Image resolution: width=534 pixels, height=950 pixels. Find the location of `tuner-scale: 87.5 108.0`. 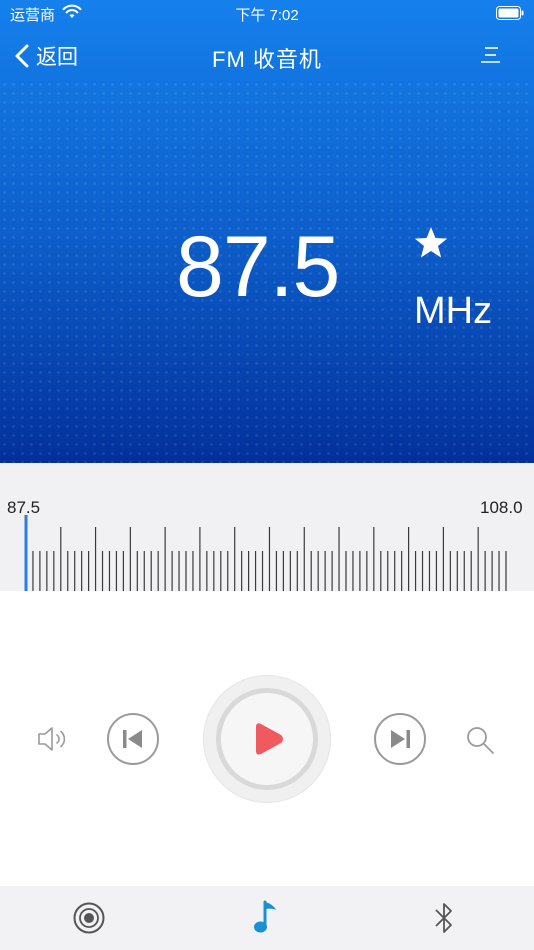

tuner-scale: 87.5 108.0 is located at coordinates (267, 527).